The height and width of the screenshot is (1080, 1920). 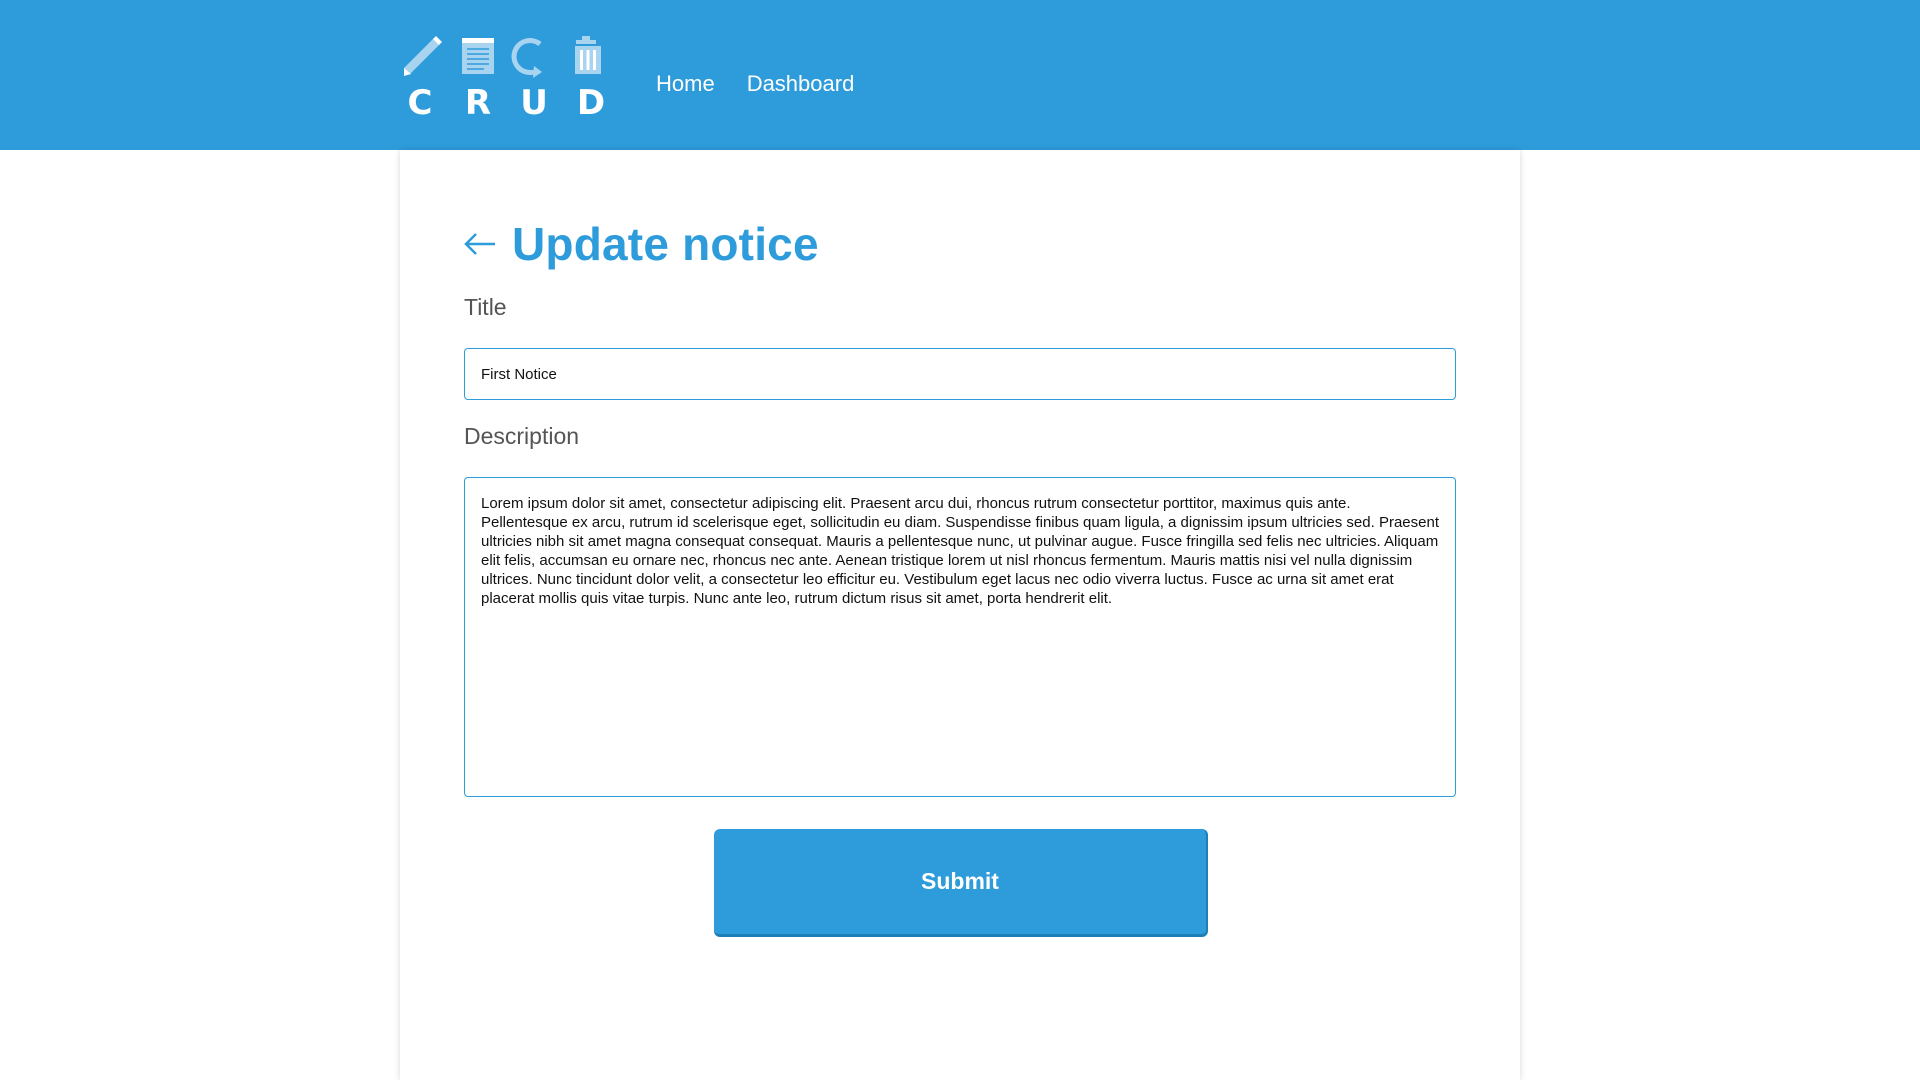 I want to click on main-nav: Home Dashboard, so click(x=755, y=84).